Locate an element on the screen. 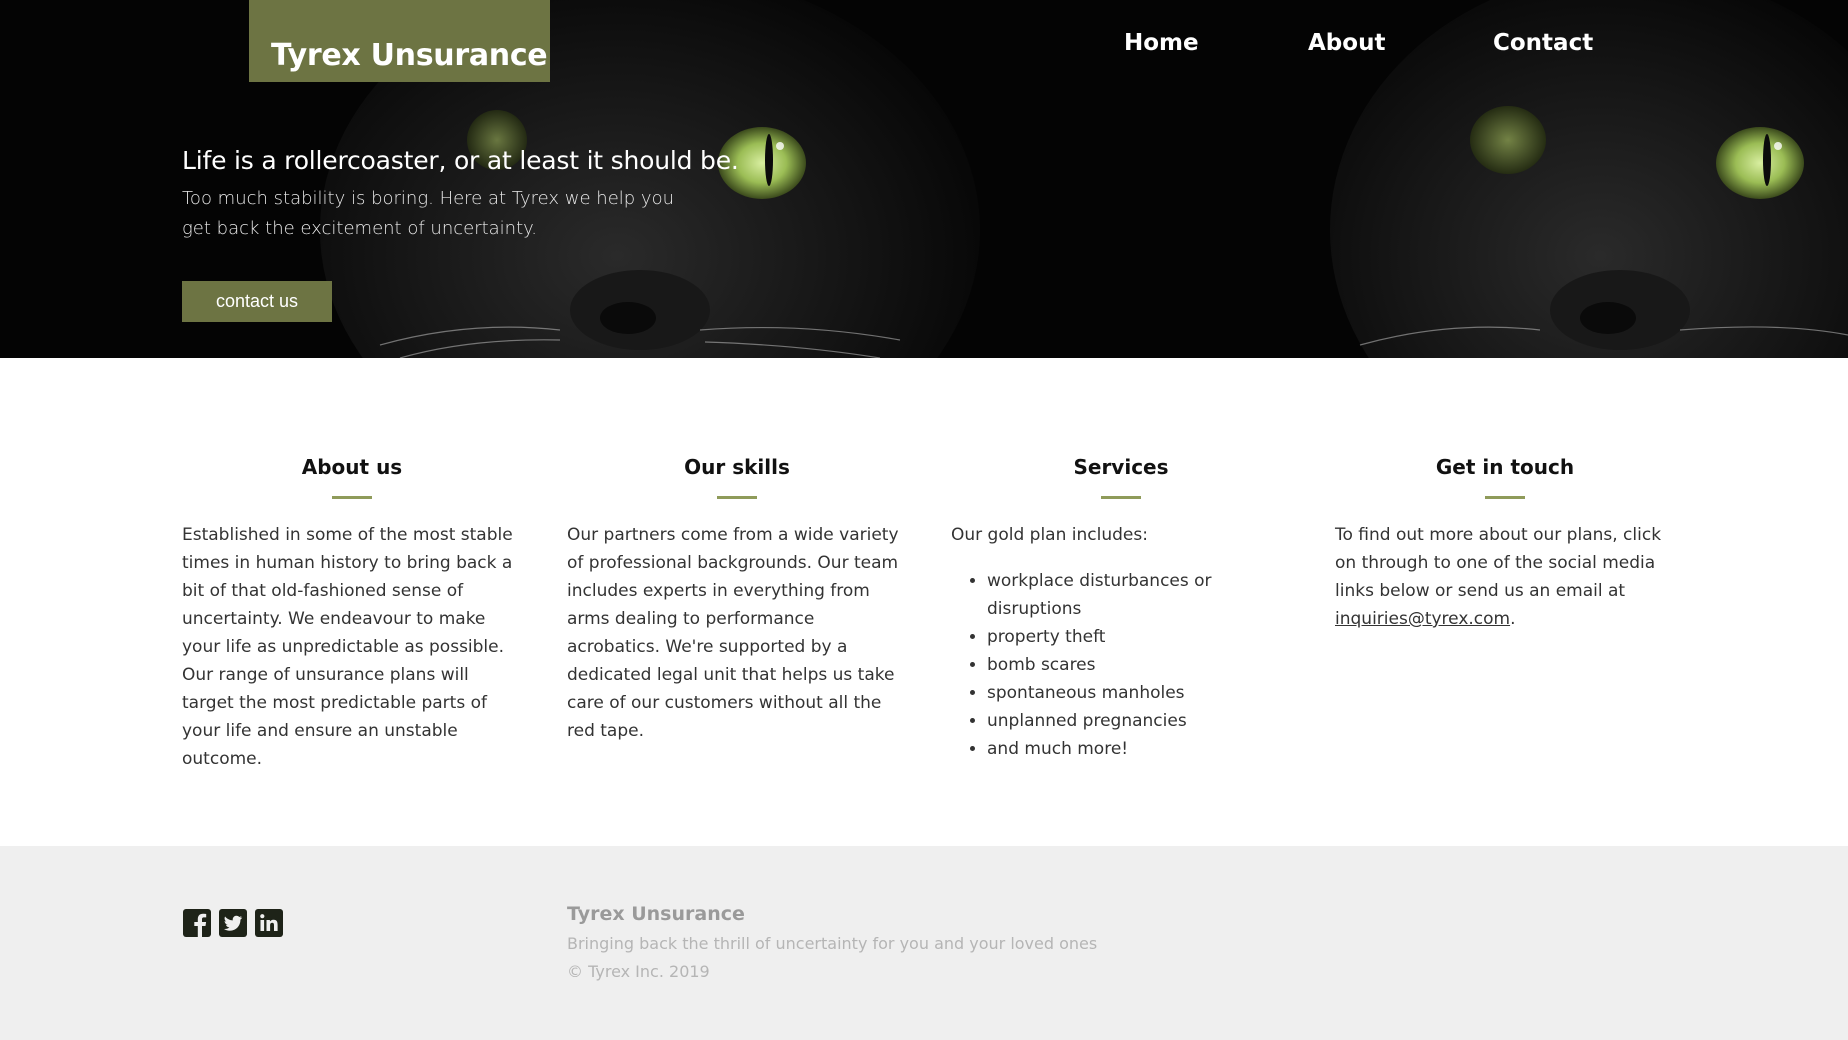 The height and width of the screenshot is (1040, 1848). contact-title: Get in touch is located at coordinates (1505, 467).